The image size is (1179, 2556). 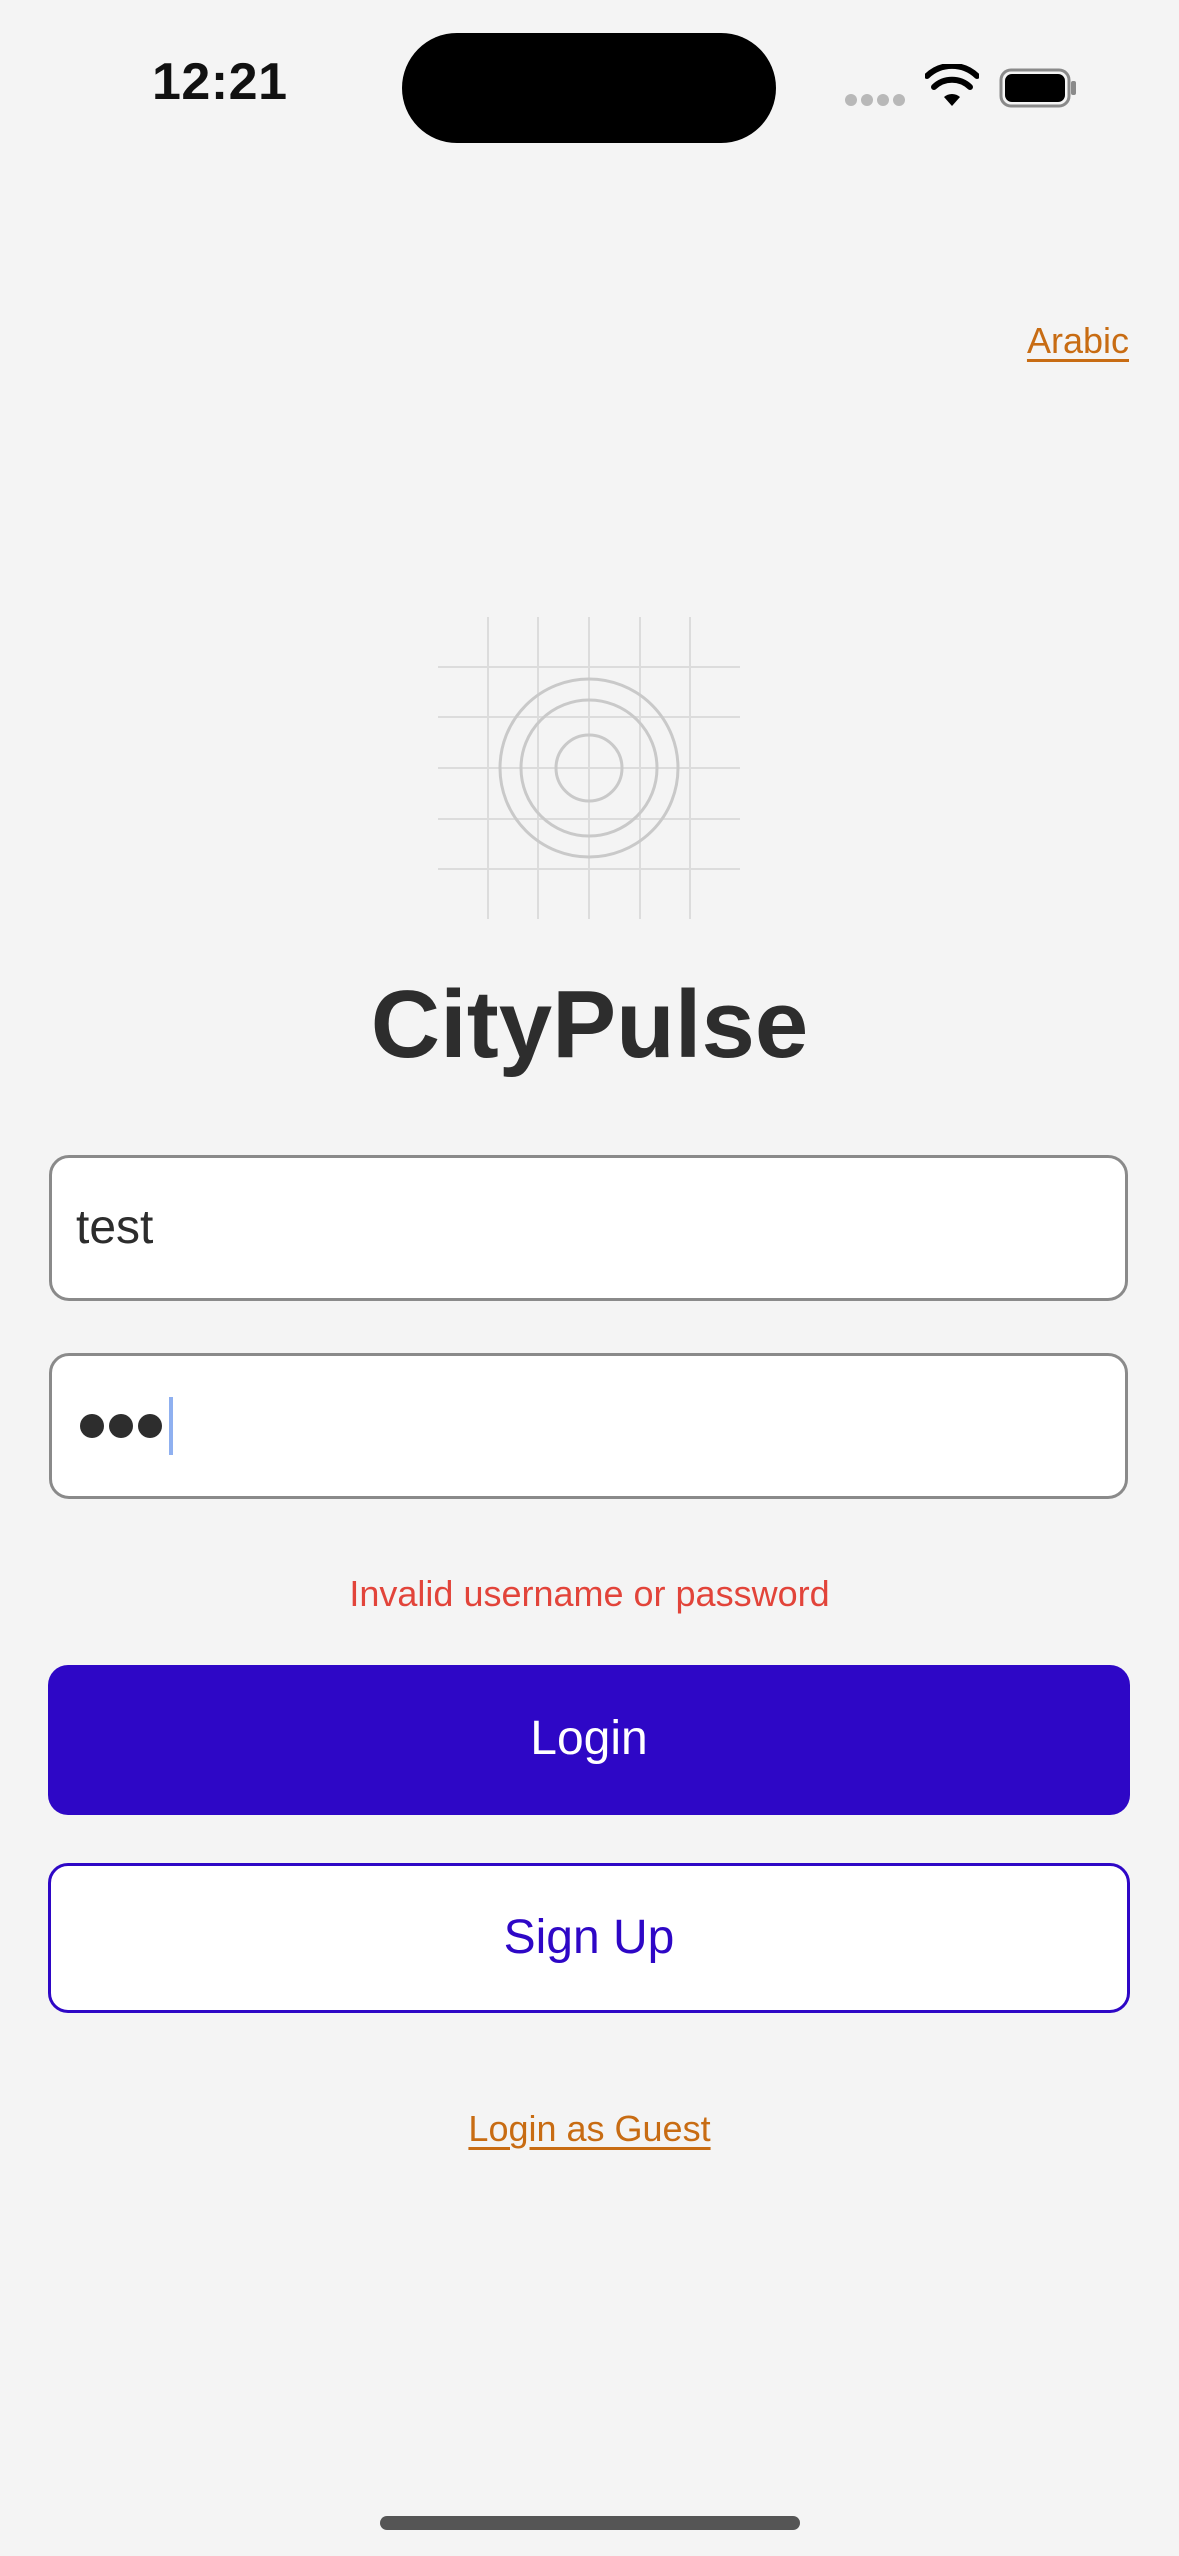 I want to click on app-title: CityPulse, so click(x=589, y=1024).